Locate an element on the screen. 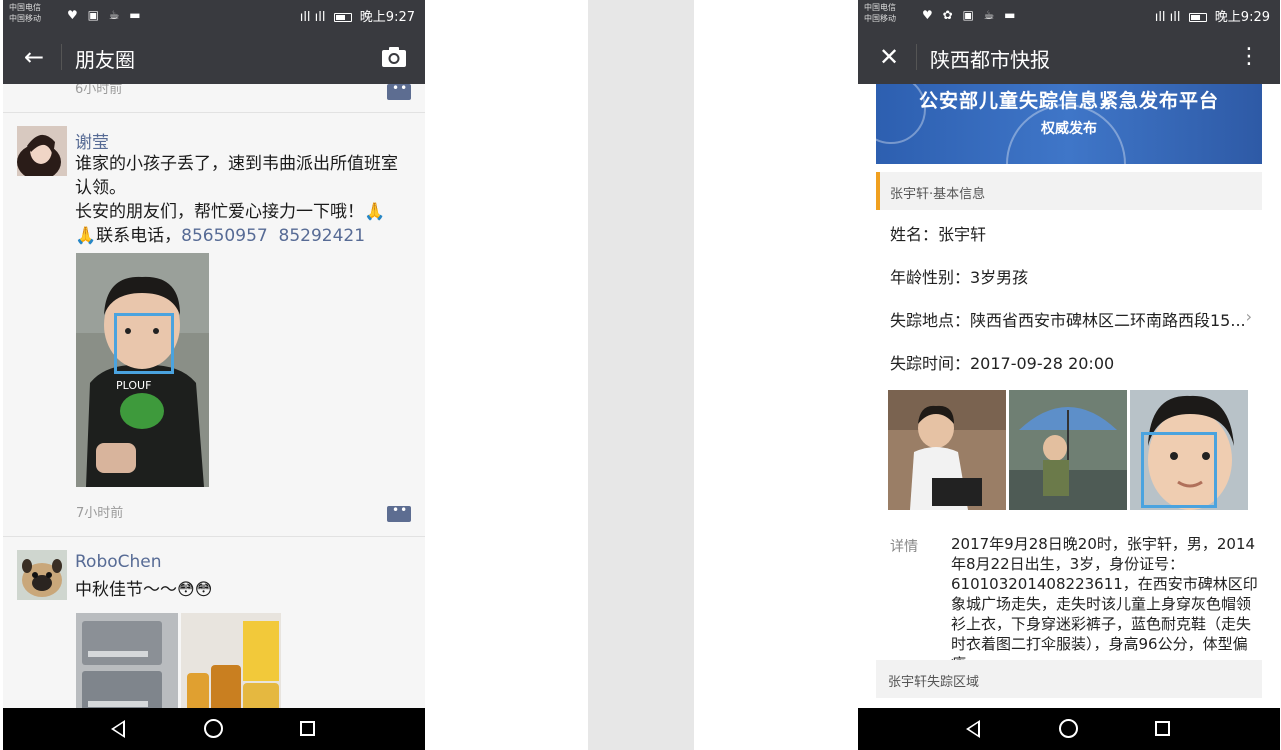  age-gender-field: 年龄性别：3岁男孩 is located at coordinates (959, 277).